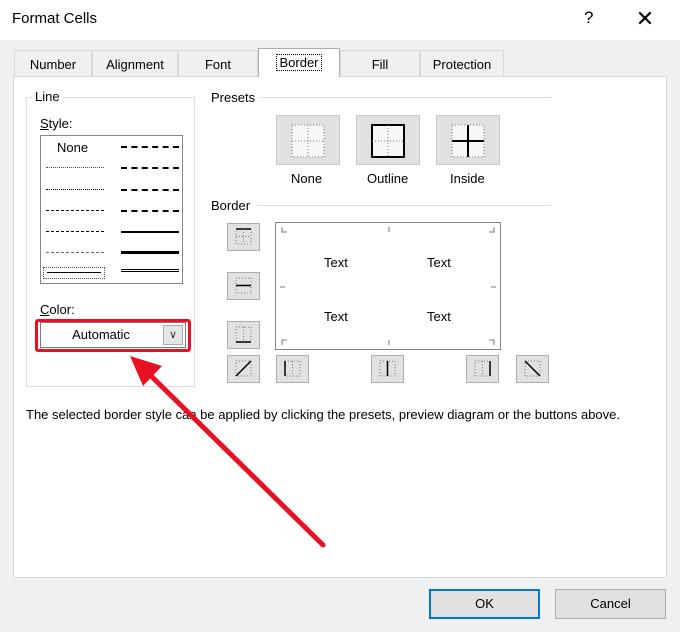  I want to click on border-bottom-icon, so click(243, 334).